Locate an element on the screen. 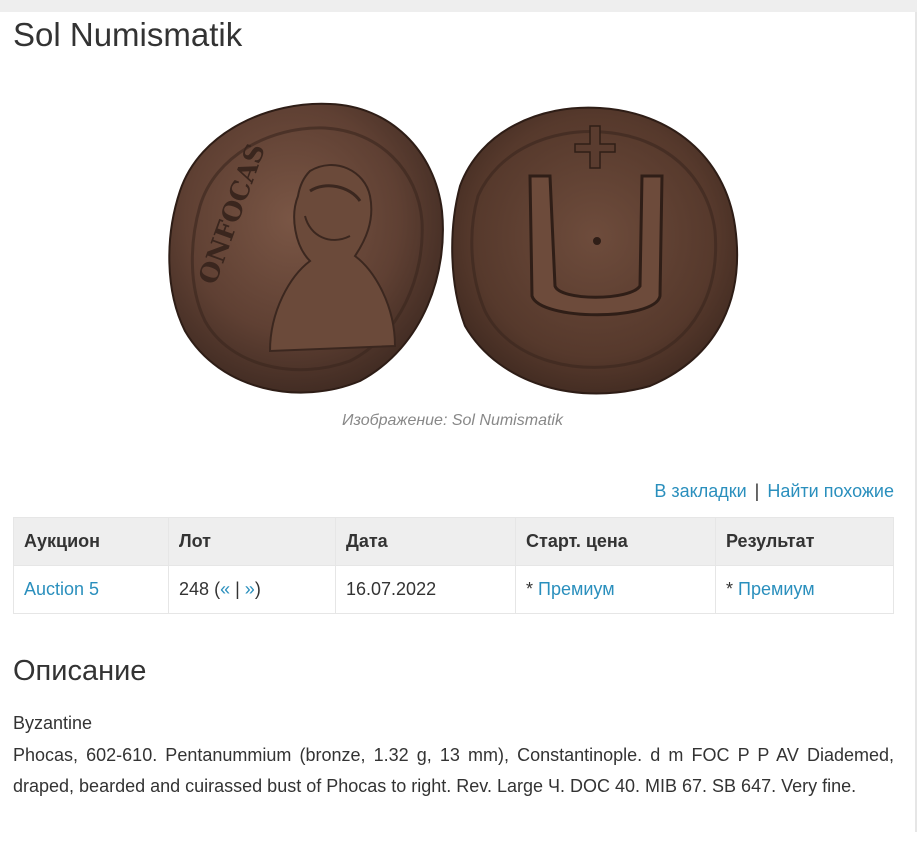  next-lot-link: » is located at coordinates (250, 589).